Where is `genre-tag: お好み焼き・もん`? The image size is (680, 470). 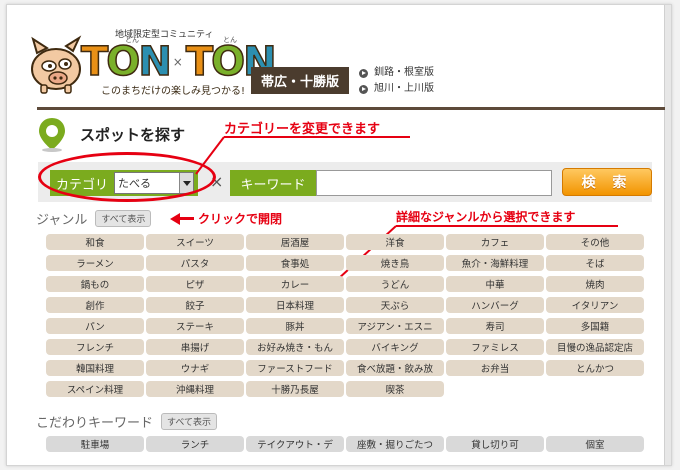
genre-tag: お好み焼き・もん is located at coordinates (295, 347).